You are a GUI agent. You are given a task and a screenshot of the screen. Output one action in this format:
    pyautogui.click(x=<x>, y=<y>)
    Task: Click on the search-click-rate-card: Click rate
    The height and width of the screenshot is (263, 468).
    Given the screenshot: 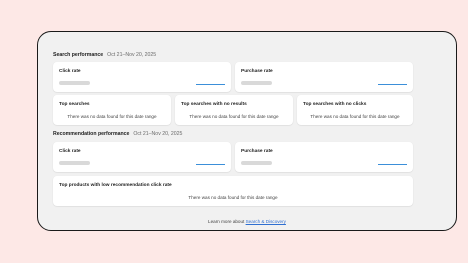 What is the action you would take?
    pyautogui.click(x=142, y=77)
    